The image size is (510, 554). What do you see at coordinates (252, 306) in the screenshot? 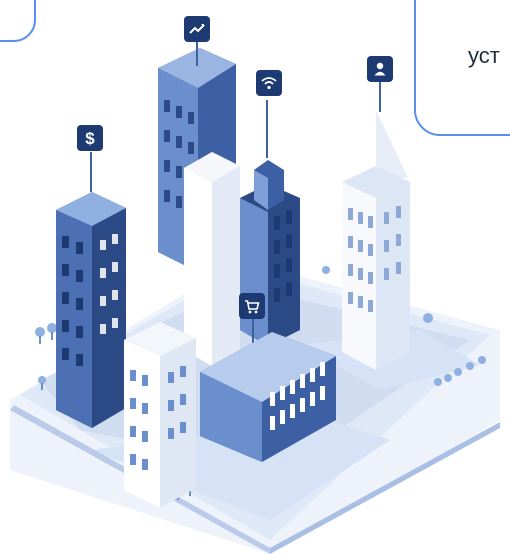
I see `cart-icon` at bounding box center [252, 306].